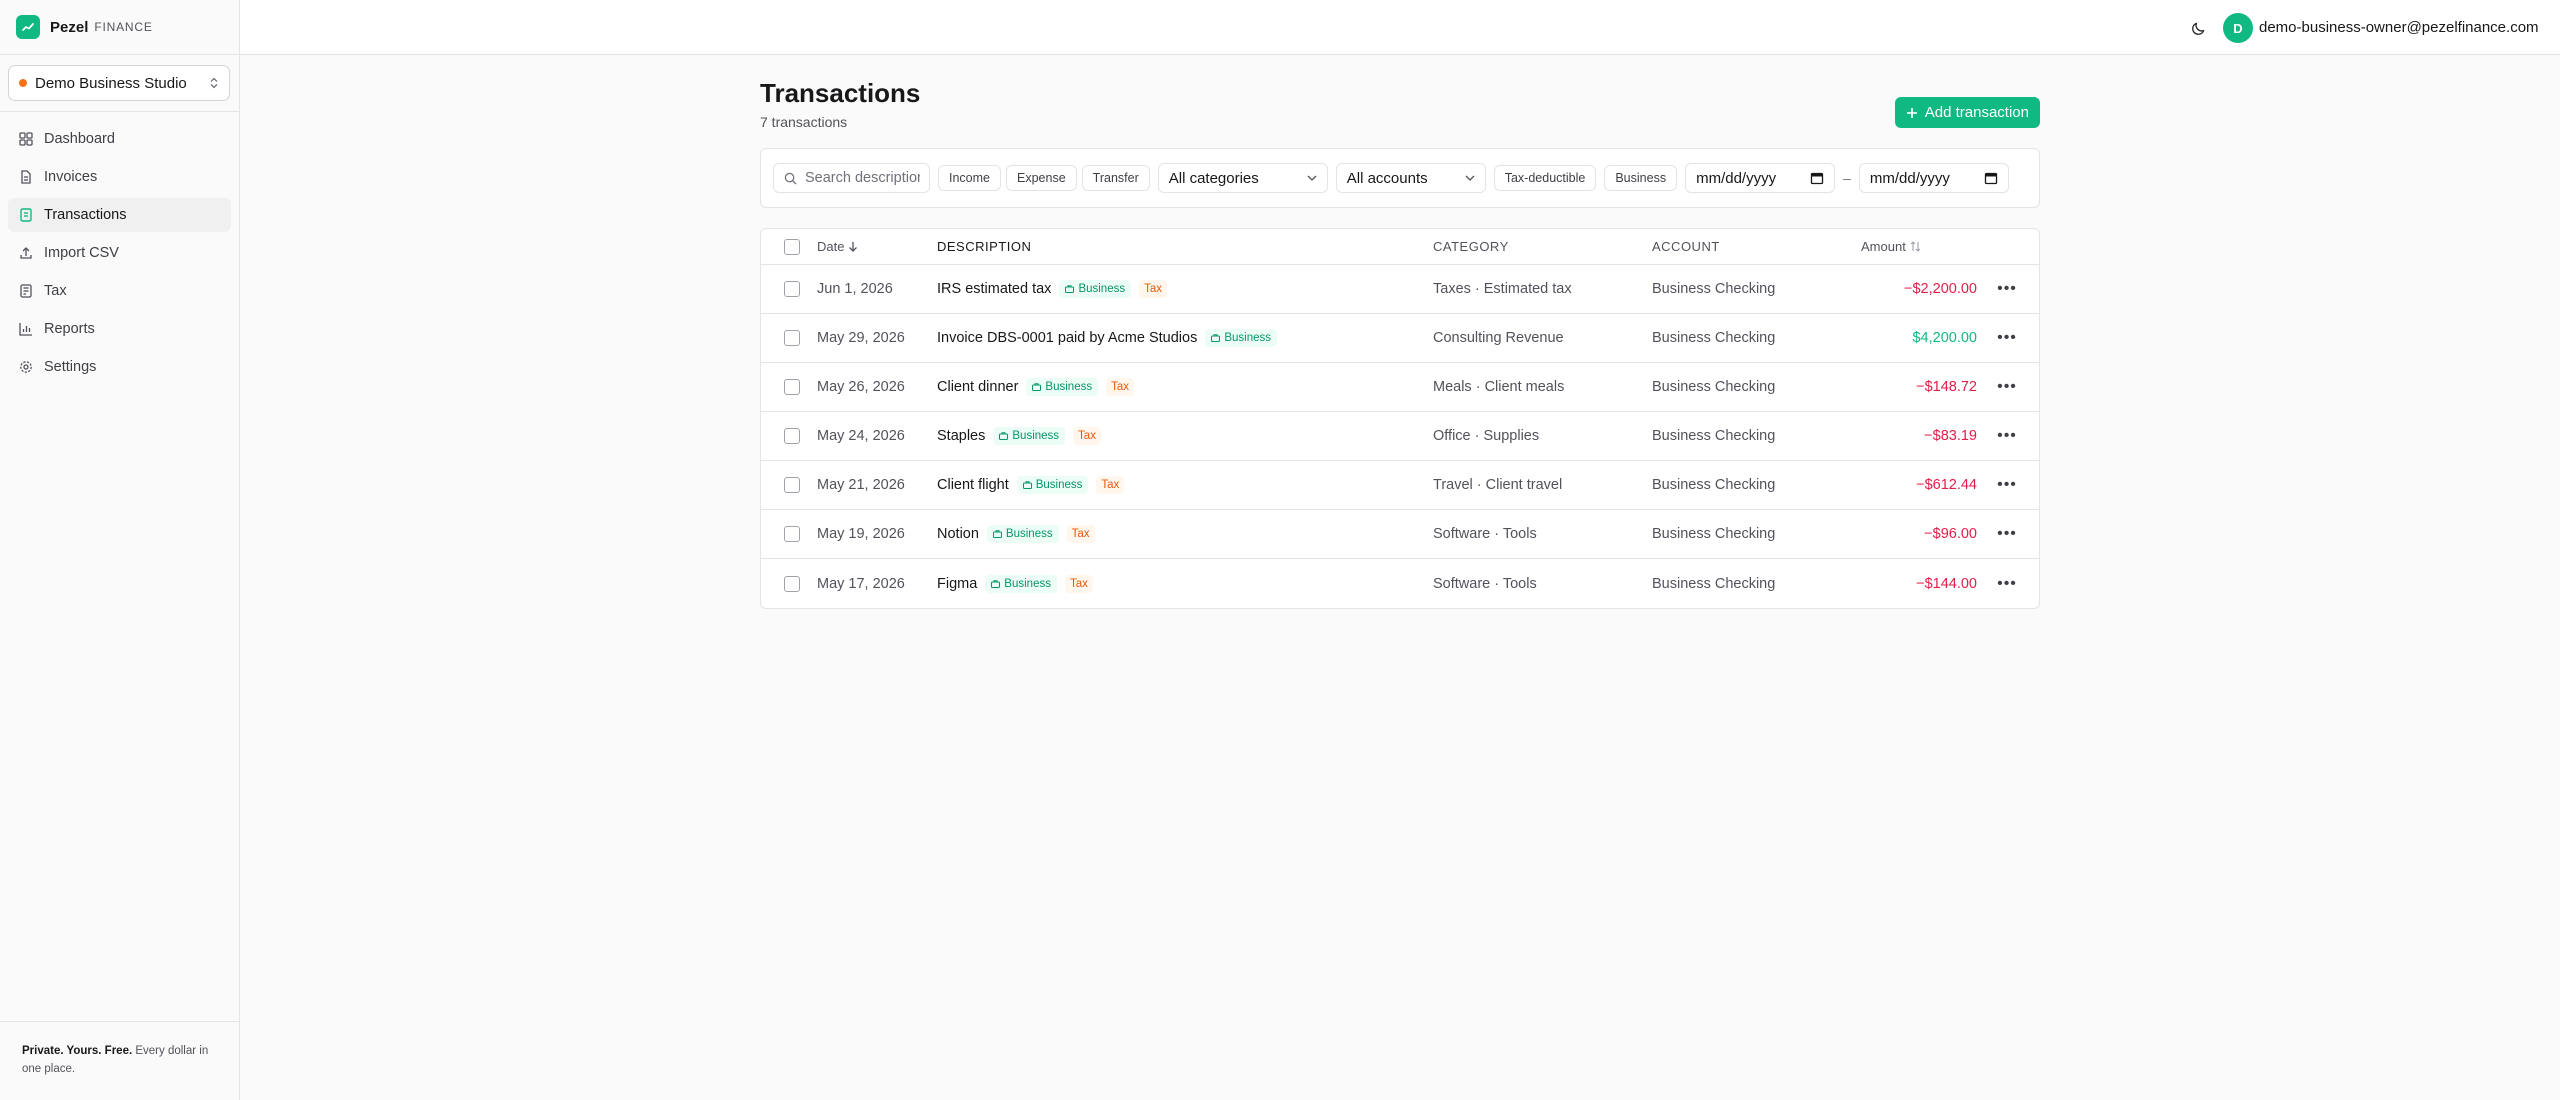 The height and width of the screenshot is (1100, 2560). What do you see at coordinates (1909, 178) in the screenshot?
I see `date-to-value: mm/dd/yyyy` at bounding box center [1909, 178].